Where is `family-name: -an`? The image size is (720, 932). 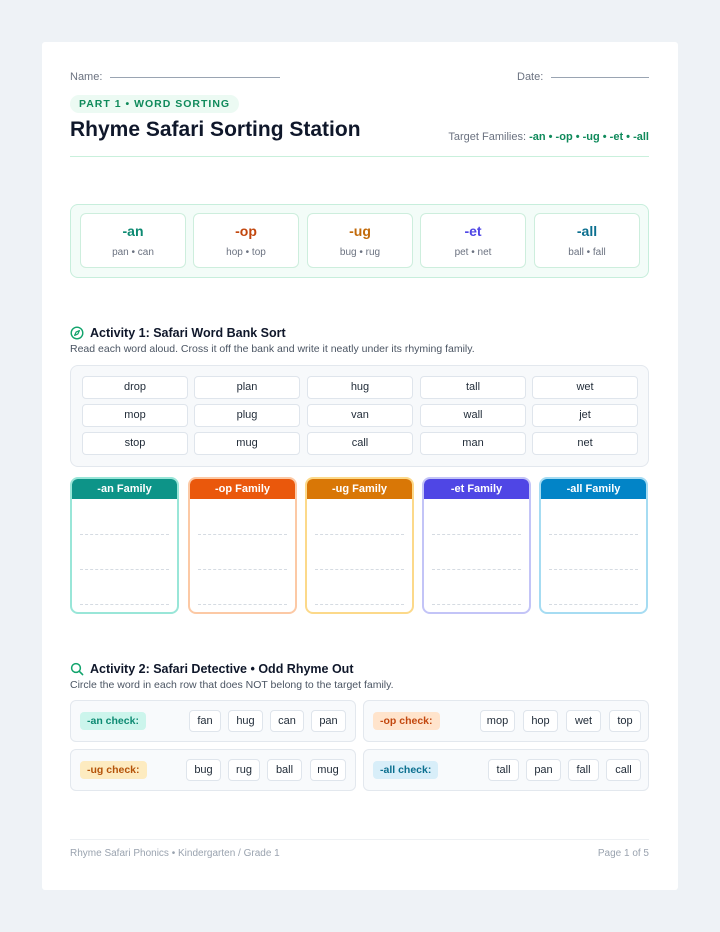 family-name: -an is located at coordinates (133, 231).